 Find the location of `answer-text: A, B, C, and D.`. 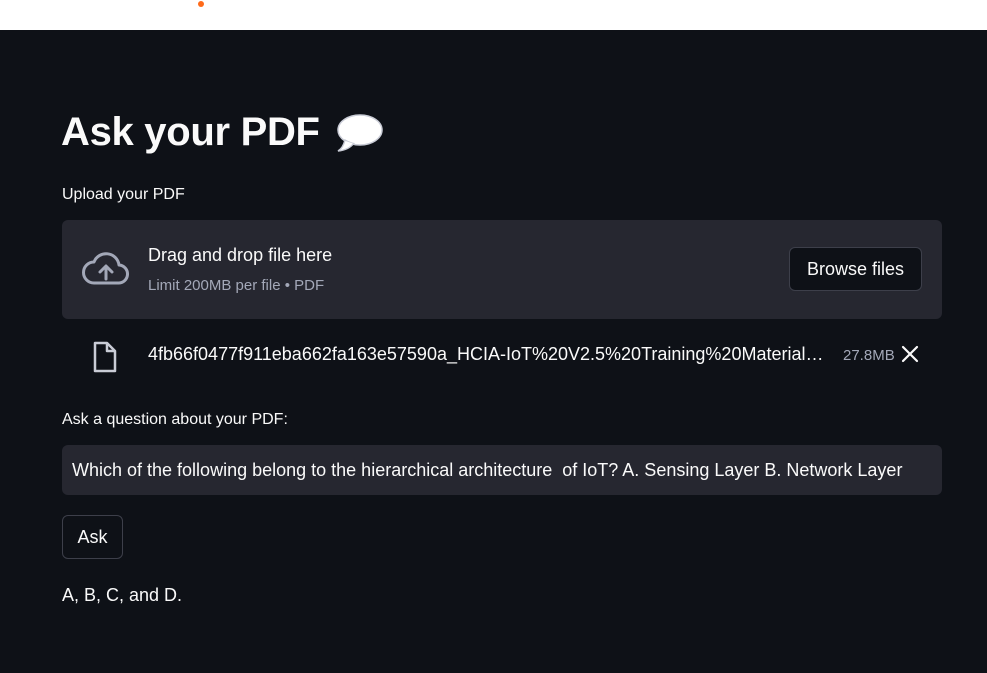

answer-text: A, B, C, and D. is located at coordinates (122, 595).